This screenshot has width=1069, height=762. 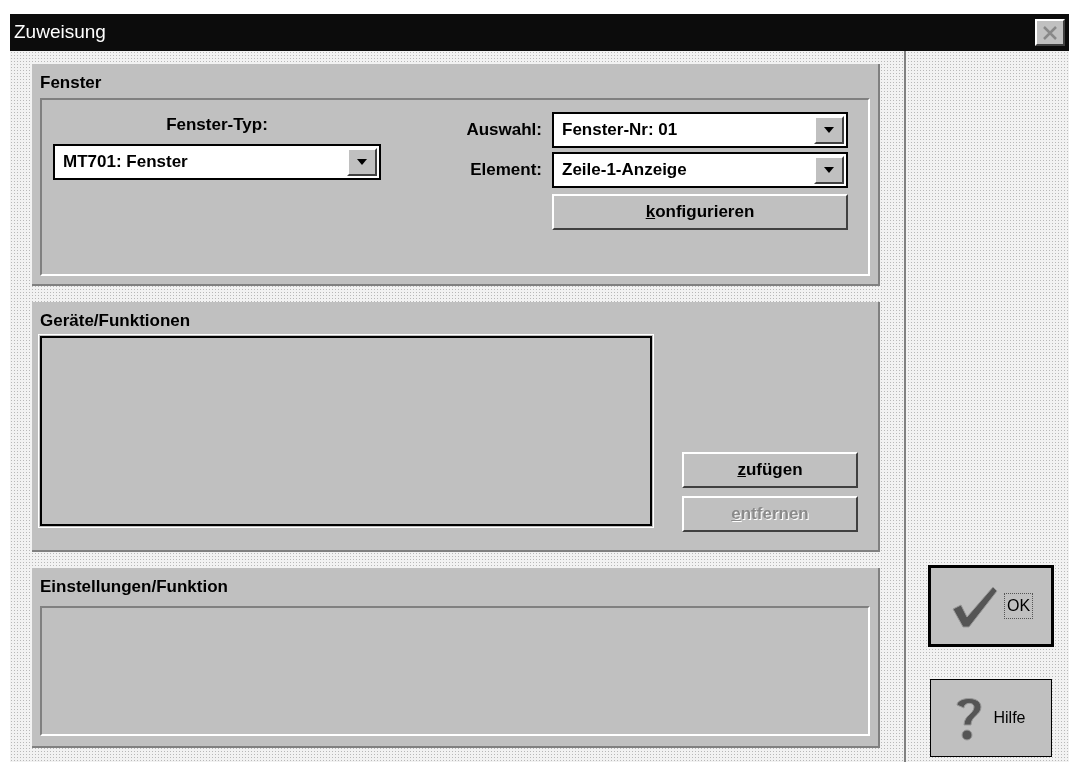 I want to click on help-button: Hilfe, so click(x=990, y=718).